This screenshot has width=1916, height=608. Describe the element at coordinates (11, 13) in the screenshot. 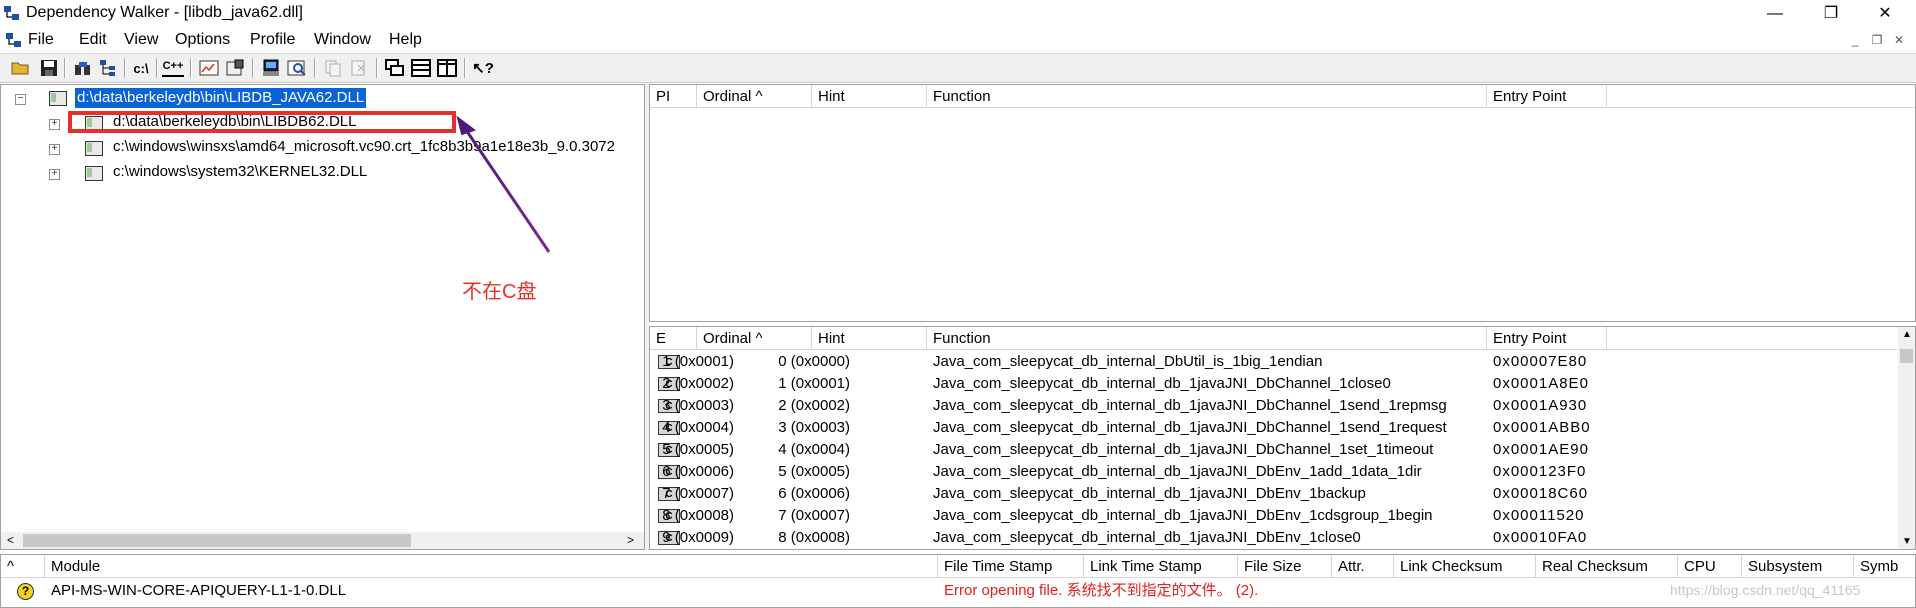

I see `dependency-walker-icon` at that location.